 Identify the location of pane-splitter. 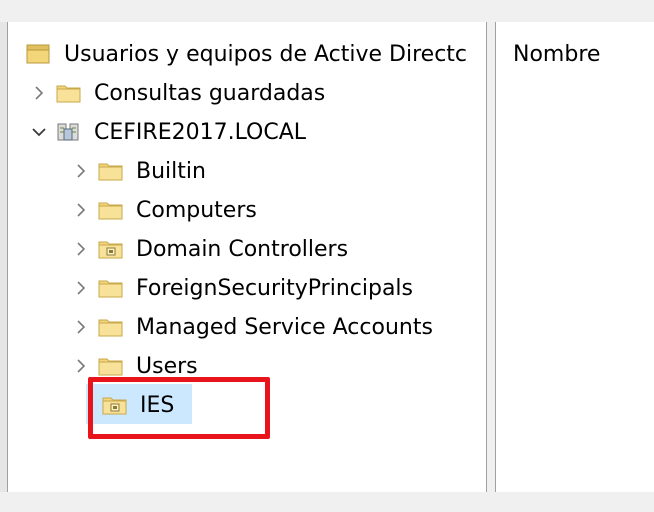
(491, 257).